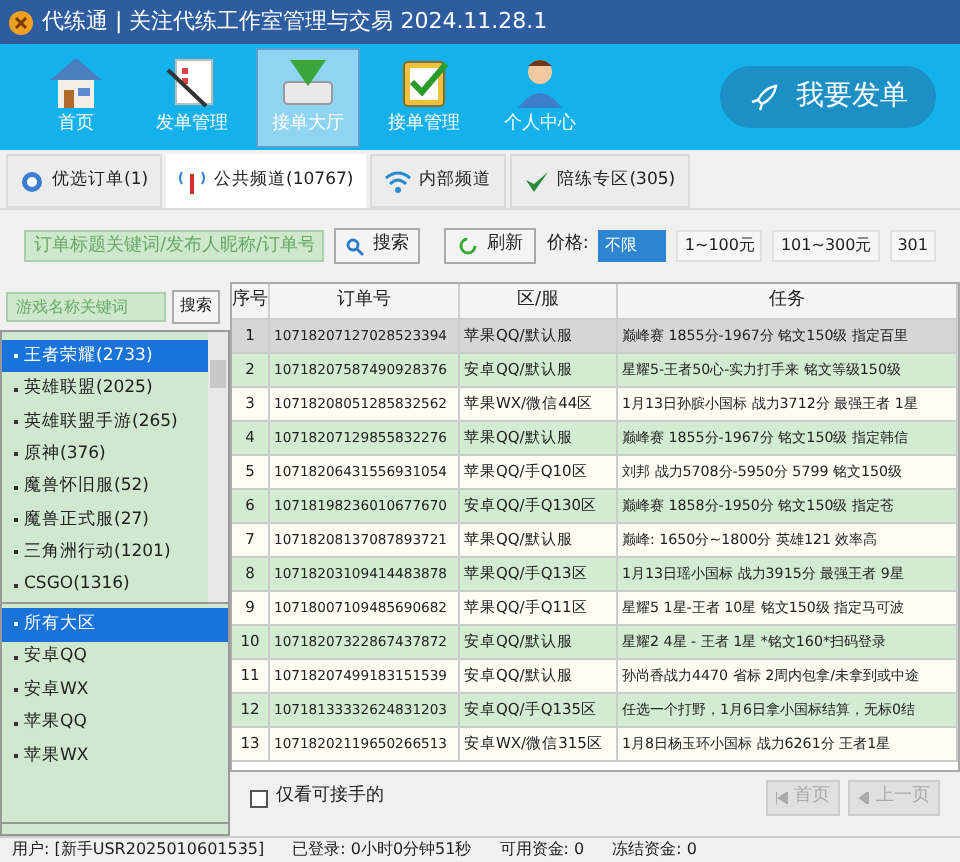 This screenshot has width=960, height=862. What do you see at coordinates (105, 520) in the screenshot?
I see `game-item: 魔兽正式服(27)` at bounding box center [105, 520].